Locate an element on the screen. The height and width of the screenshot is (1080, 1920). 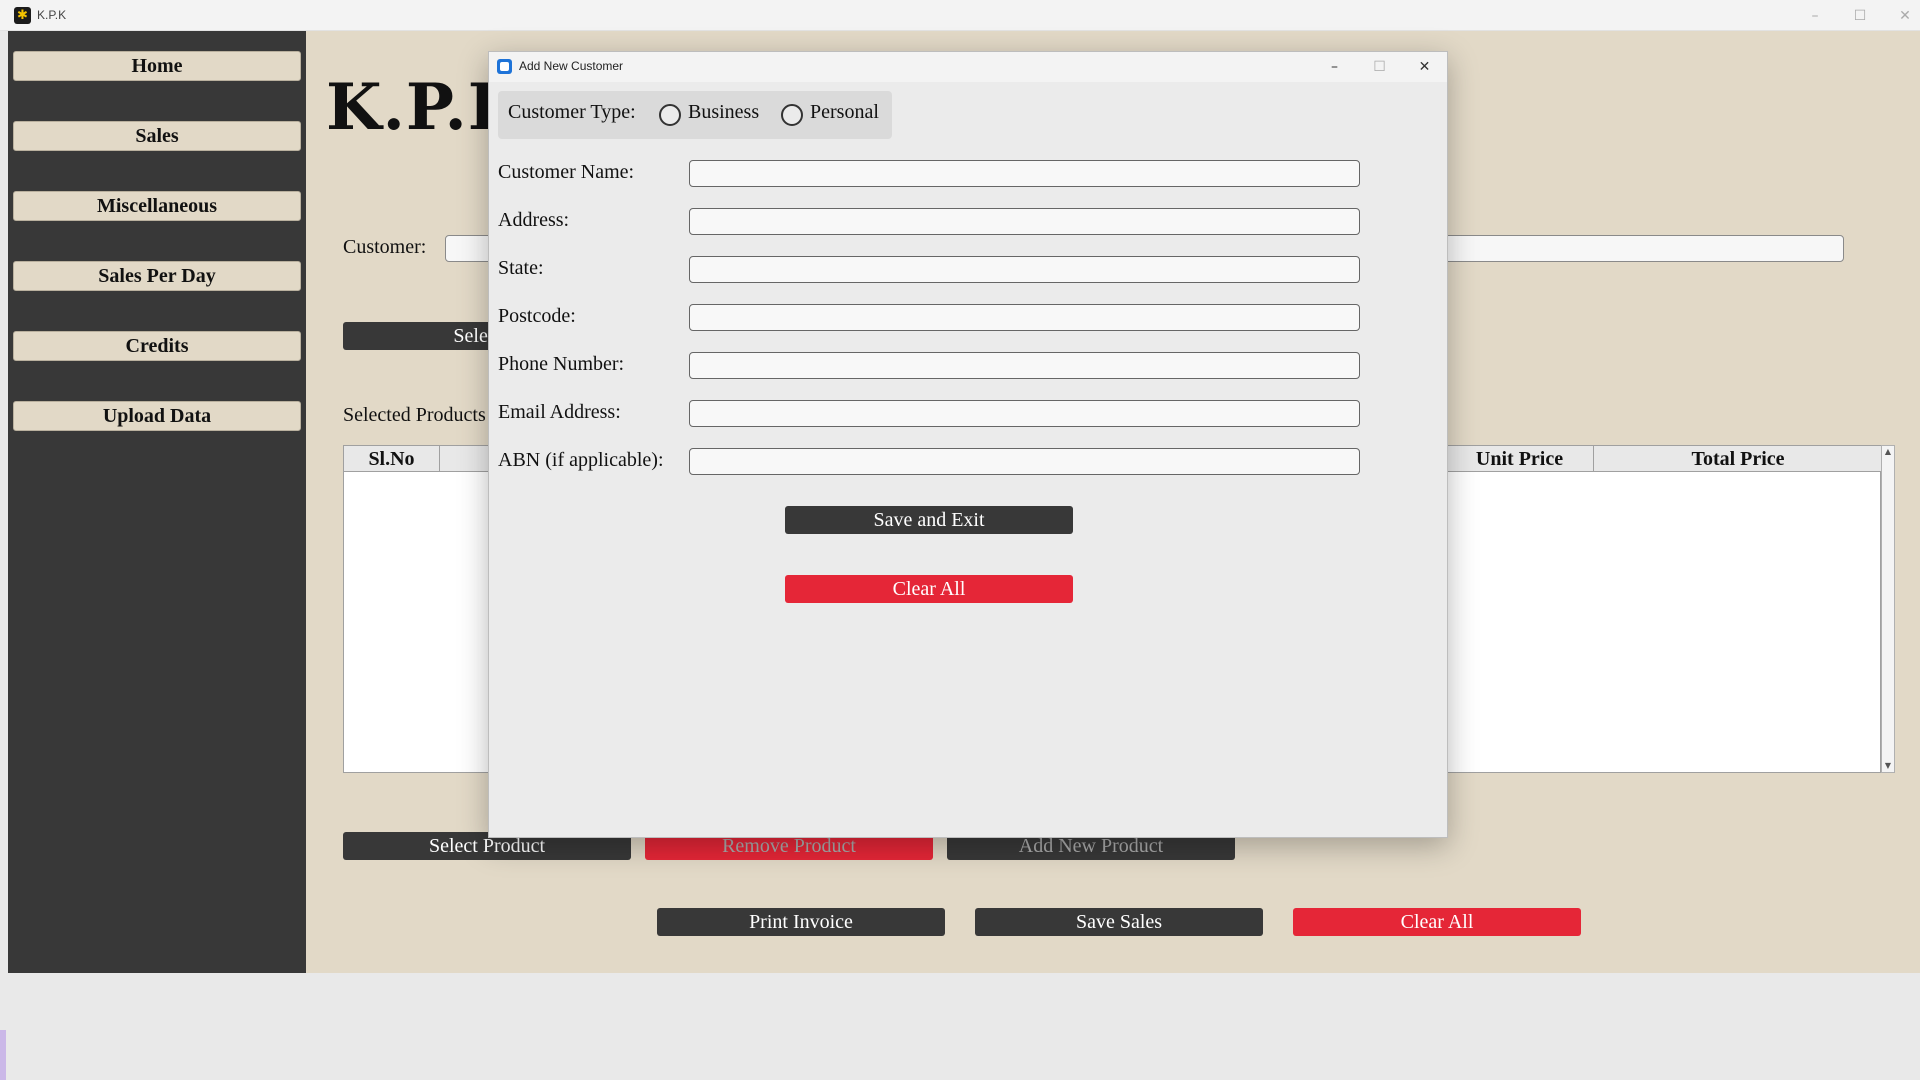
abn-field is located at coordinates (1024, 461).